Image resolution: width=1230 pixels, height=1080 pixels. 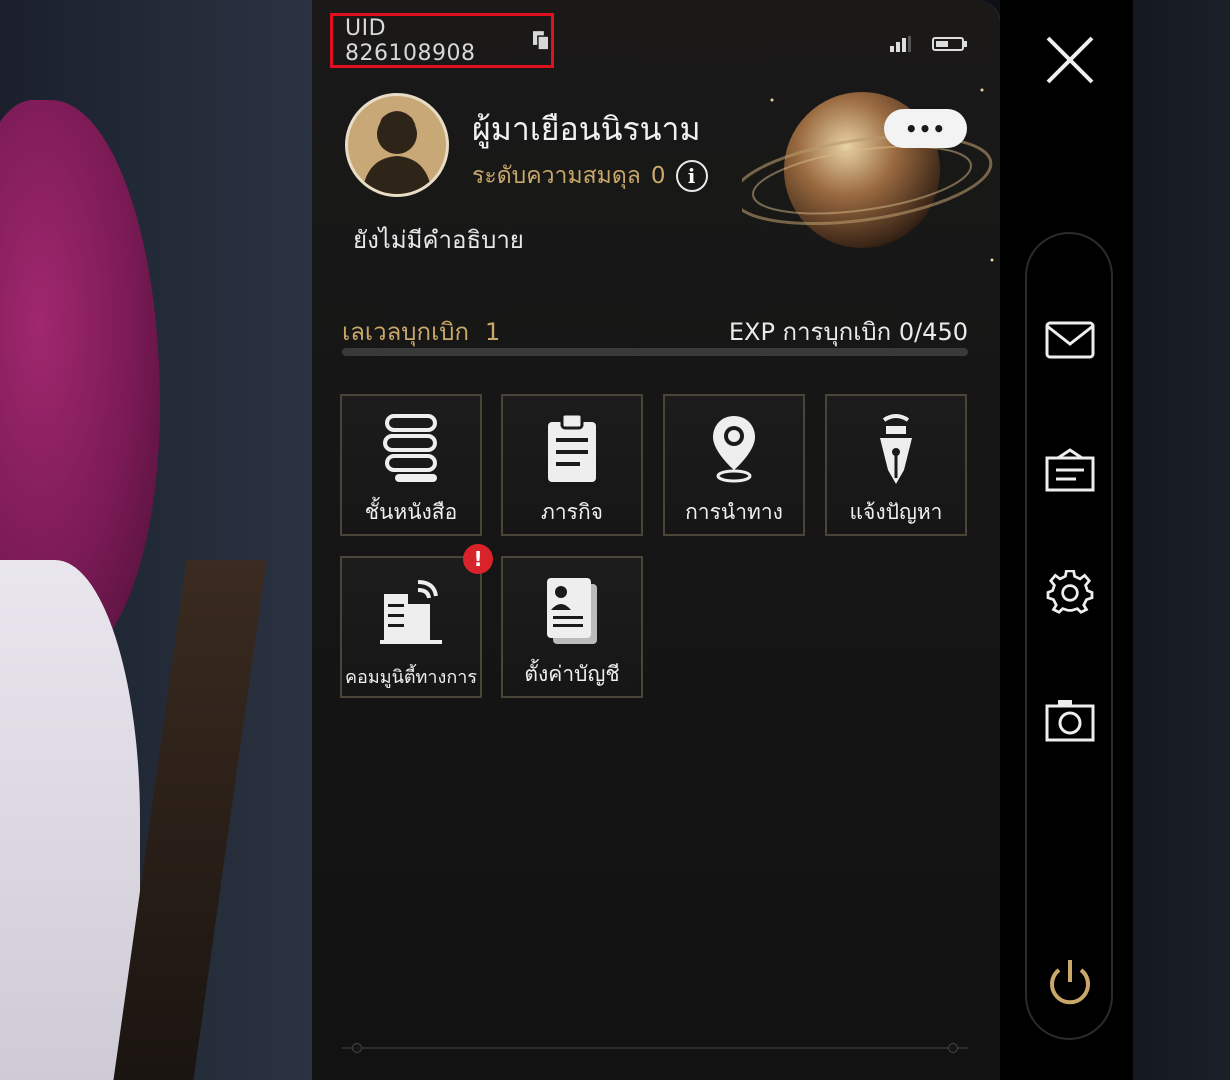 I want to click on tile-feedback-label: แจ้งปัญหา, so click(x=896, y=512).